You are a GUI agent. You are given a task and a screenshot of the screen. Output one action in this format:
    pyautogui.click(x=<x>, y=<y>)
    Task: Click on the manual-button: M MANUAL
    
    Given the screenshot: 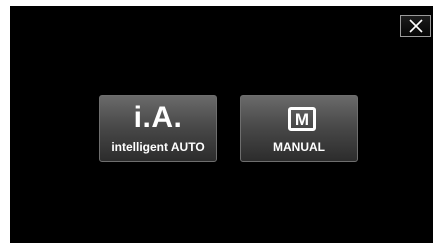 What is the action you would take?
    pyautogui.click(x=299, y=128)
    